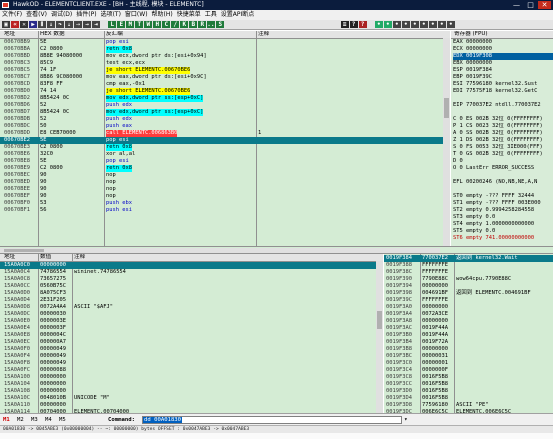  I want to click on register-line: ST1 empty -??? FFFF 003E000, so click(503, 203).